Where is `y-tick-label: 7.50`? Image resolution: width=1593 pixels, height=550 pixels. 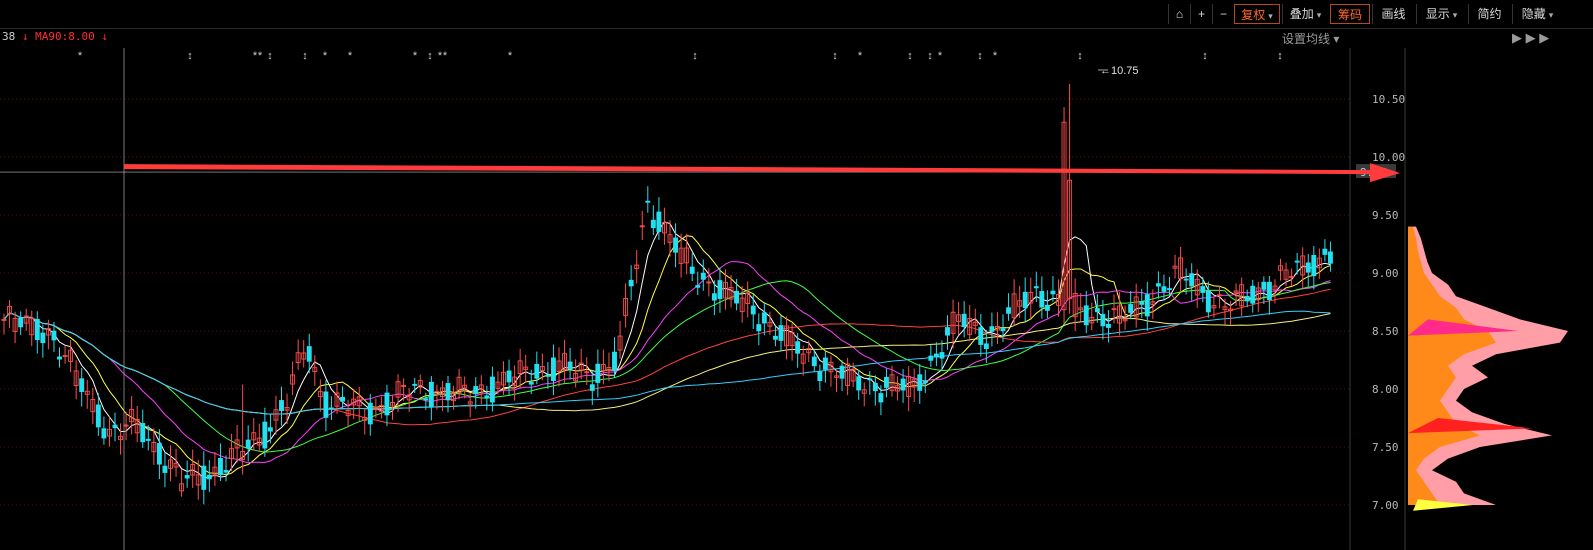 y-tick-label: 7.50 is located at coordinates (1385, 447).